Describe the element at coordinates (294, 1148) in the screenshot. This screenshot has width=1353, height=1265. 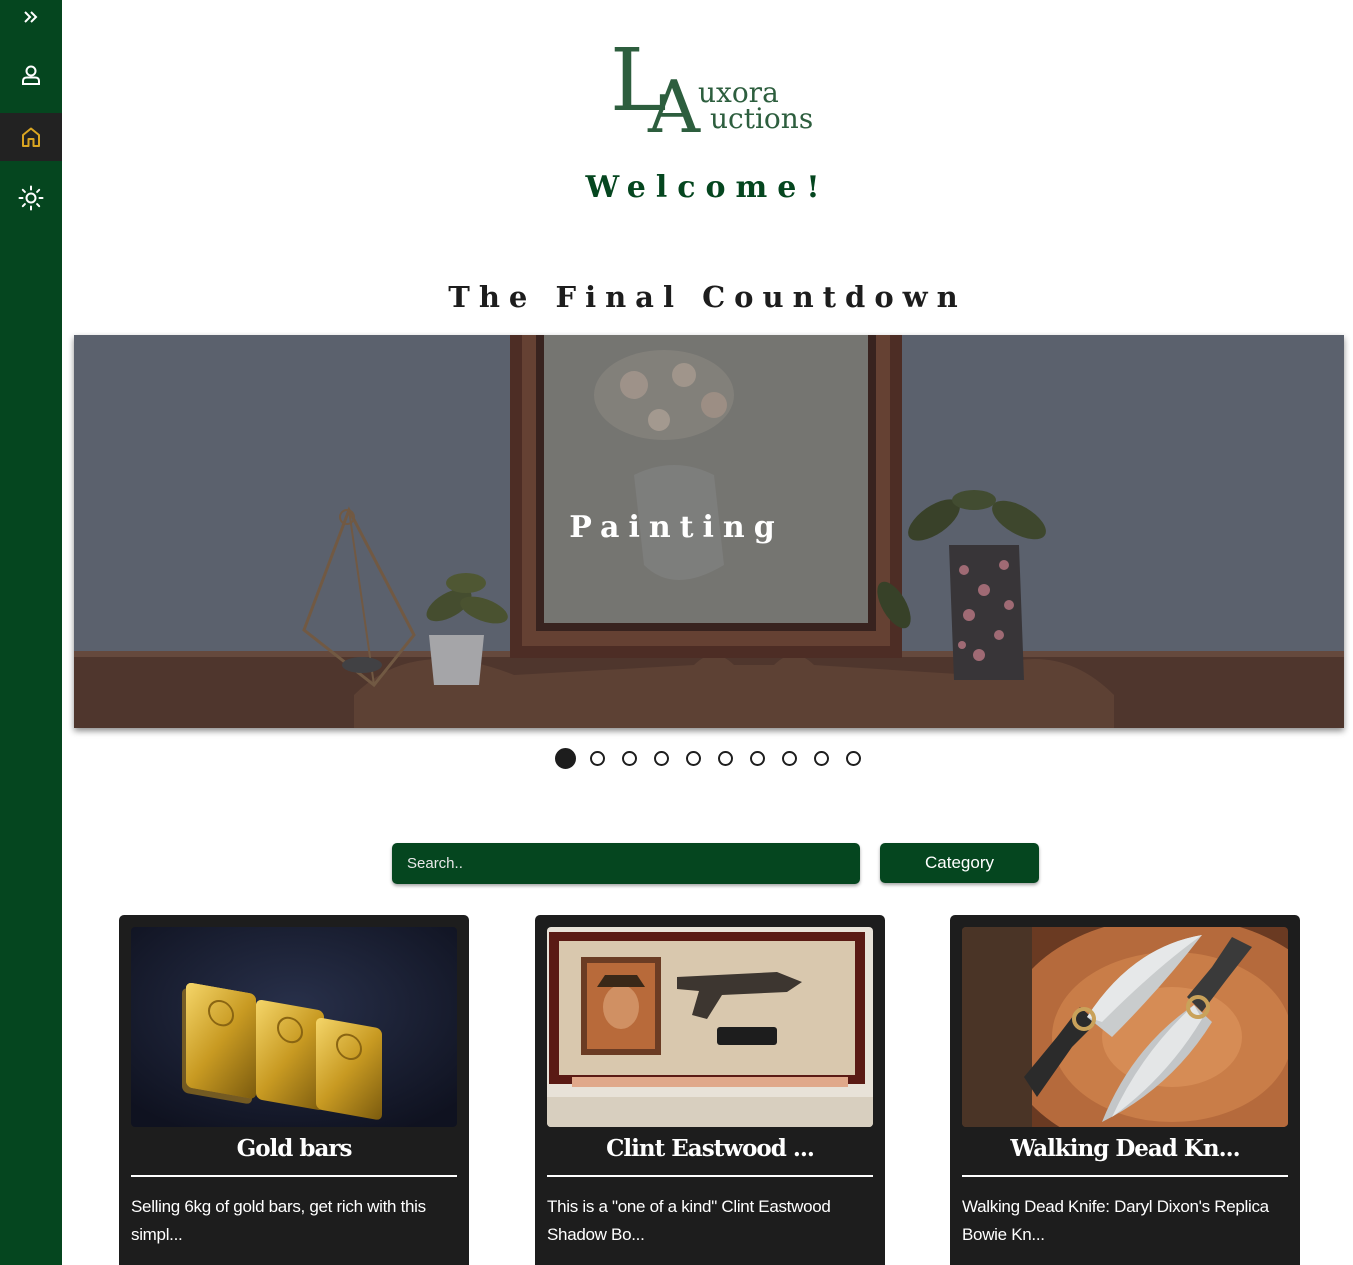
I see `auction-card-title: Gold bars` at that location.